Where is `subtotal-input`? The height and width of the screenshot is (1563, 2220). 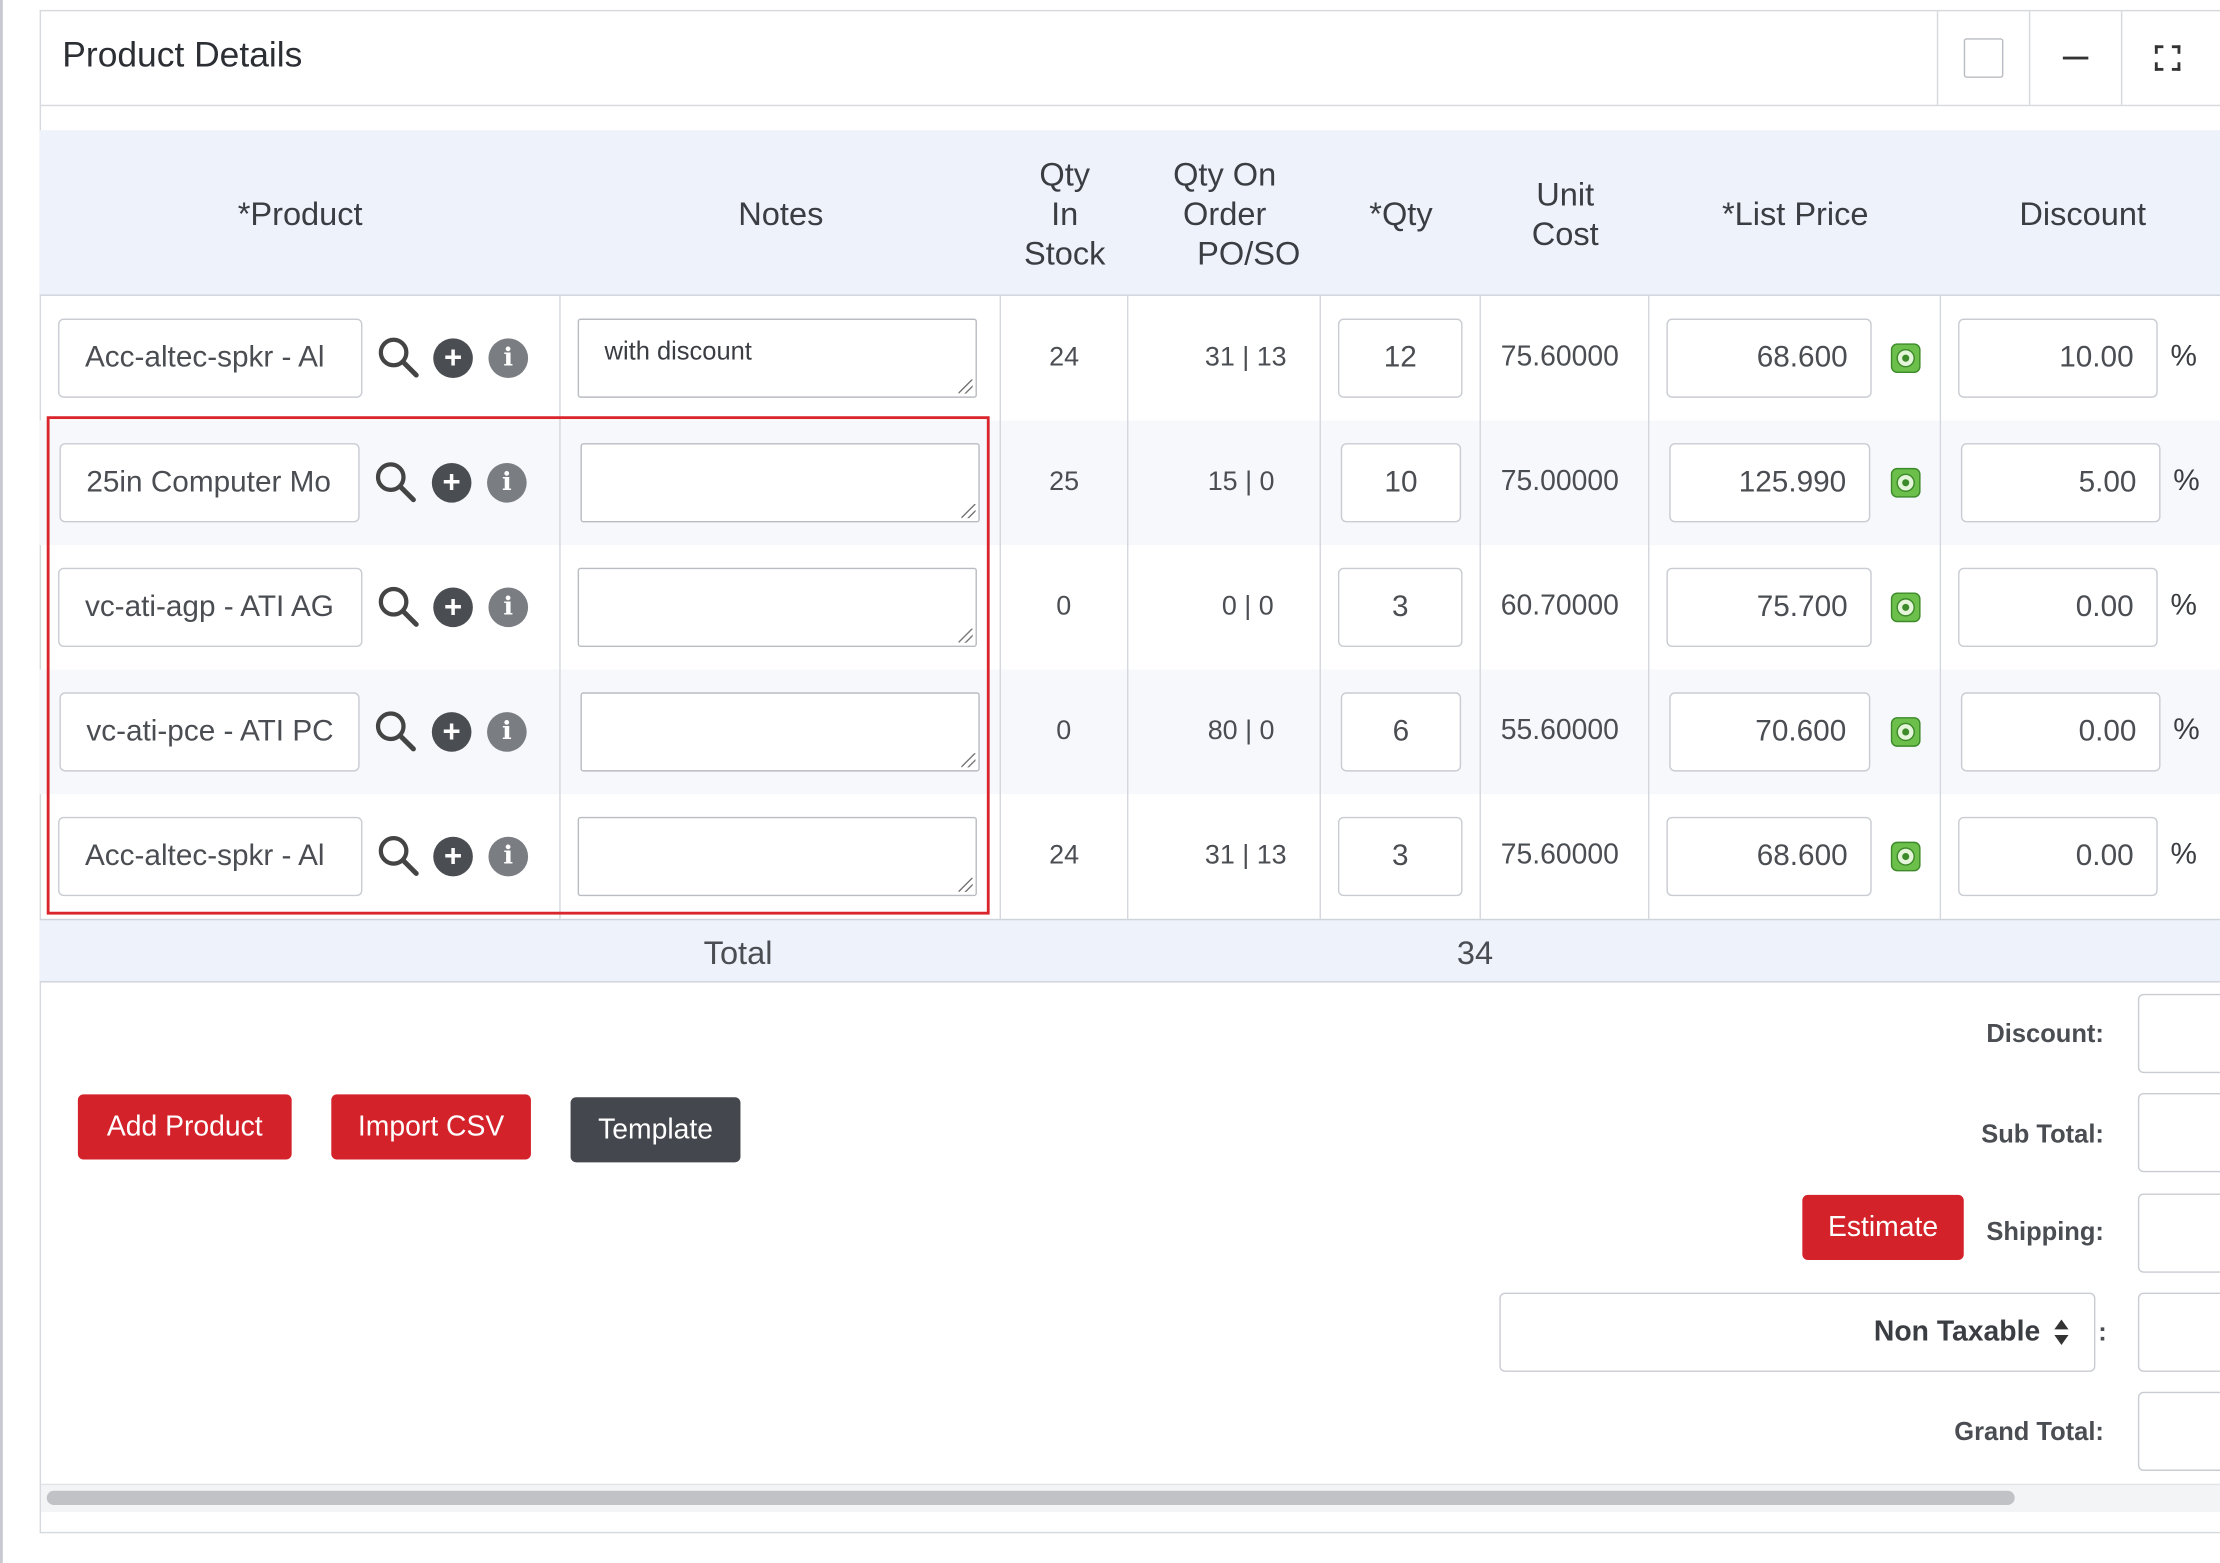 subtotal-input is located at coordinates (2178, 1132).